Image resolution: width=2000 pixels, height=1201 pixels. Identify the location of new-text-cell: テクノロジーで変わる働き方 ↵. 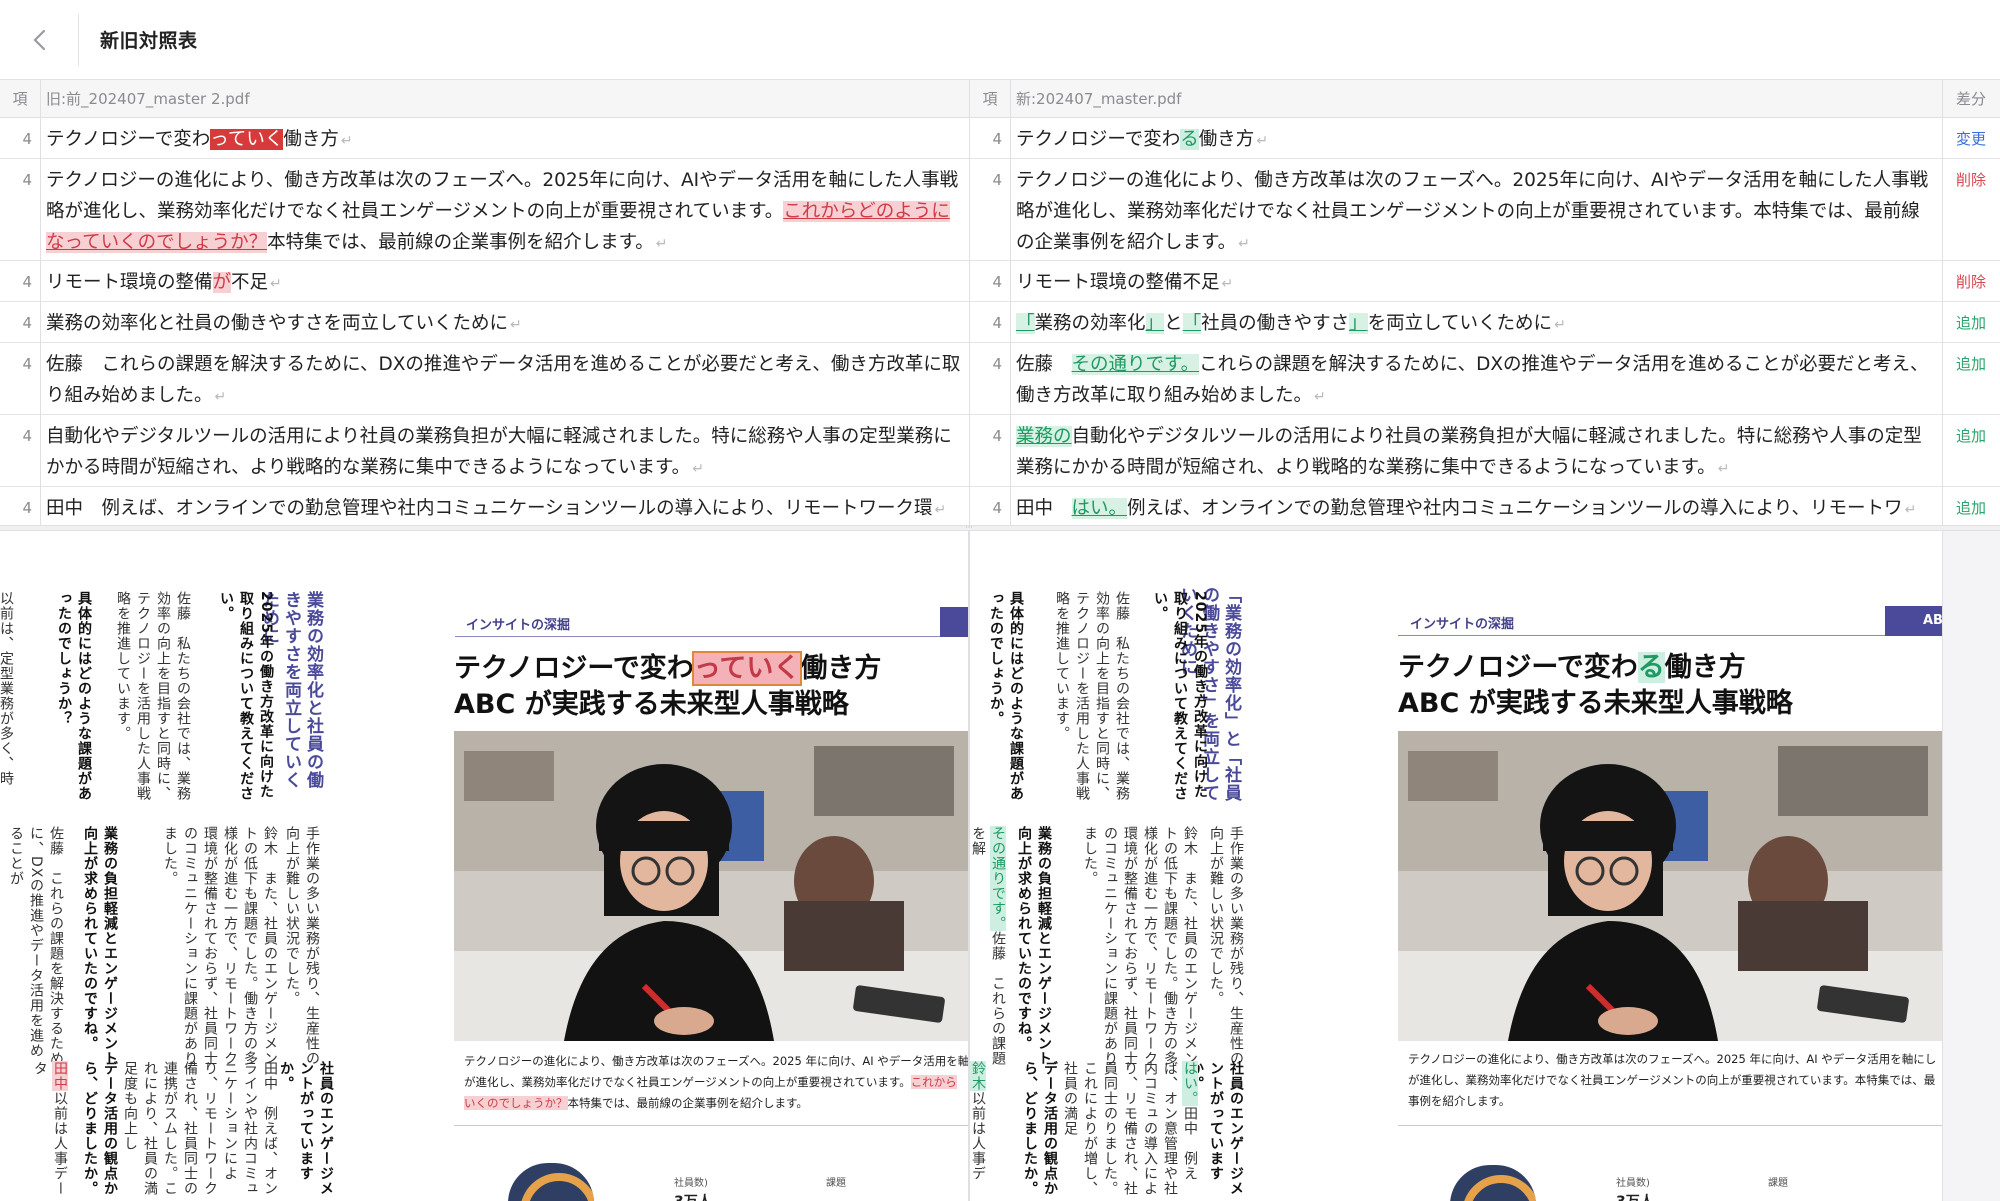
(1476, 137).